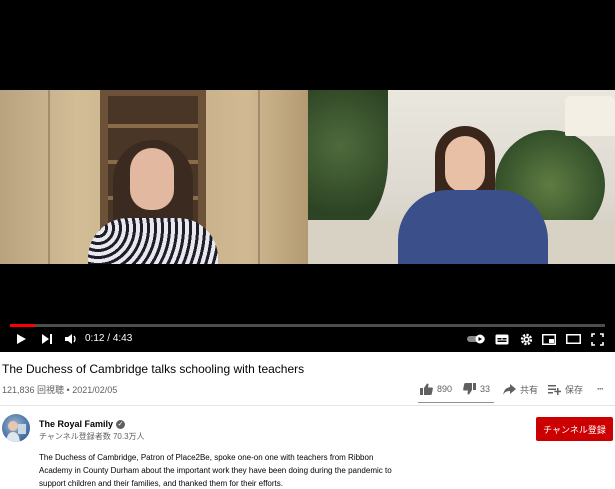  What do you see at coordinates (436, 389) in the screenshot?
I see `like-button: 890` at bounding box center [436, 389].